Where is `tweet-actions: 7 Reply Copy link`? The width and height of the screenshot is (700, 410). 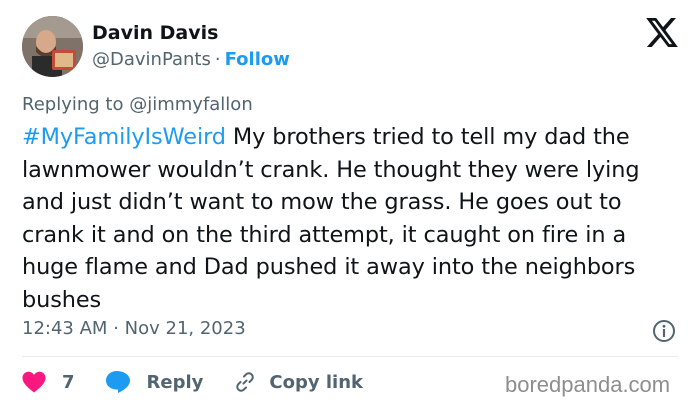 tweet-actions: 7 Reply Copy link is located at coordinates (192, 382).